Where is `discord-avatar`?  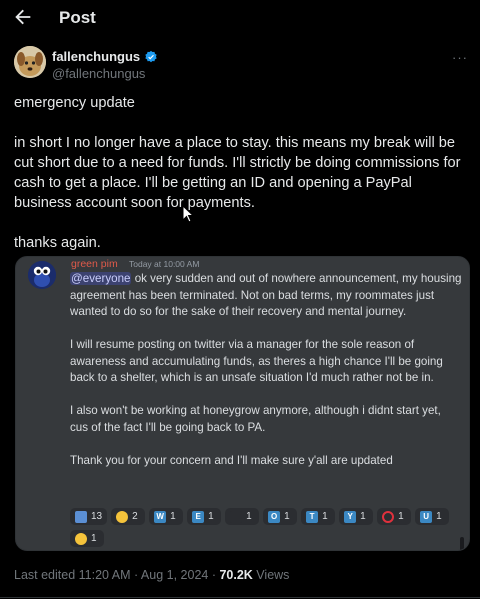
discord-avatar is located at coordinates (42, 275).